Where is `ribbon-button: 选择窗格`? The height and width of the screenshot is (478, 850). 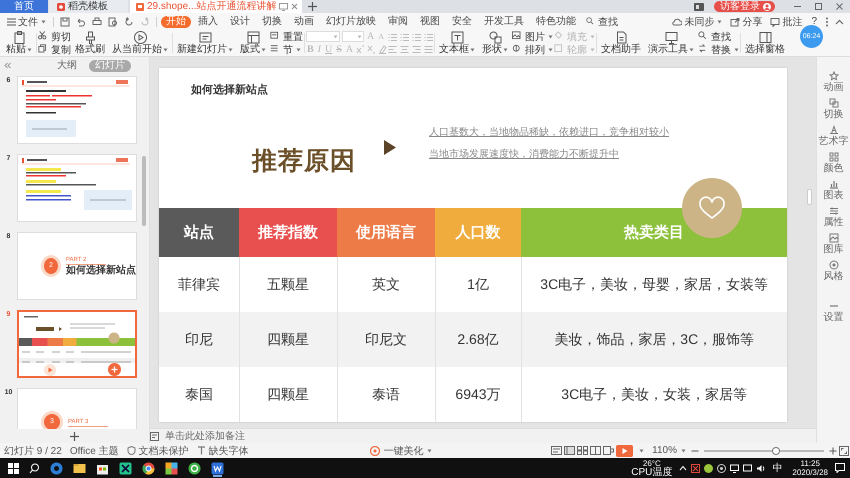 ribbon-button: 选择窗格 is located at coordinates (765, 43).